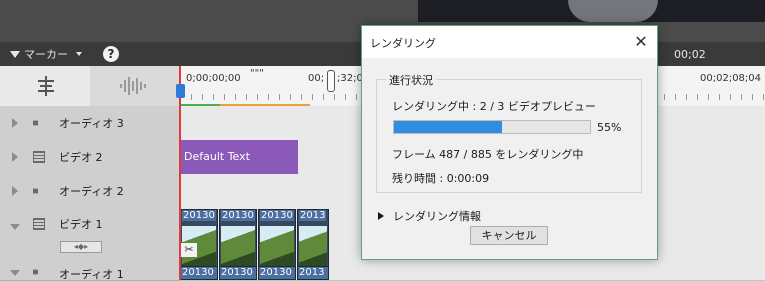 The width and height of the screenshot is (765, 282). Describe the element at coordinates (180, 91) in the screenshot. I see `playhead-handle` at that location.